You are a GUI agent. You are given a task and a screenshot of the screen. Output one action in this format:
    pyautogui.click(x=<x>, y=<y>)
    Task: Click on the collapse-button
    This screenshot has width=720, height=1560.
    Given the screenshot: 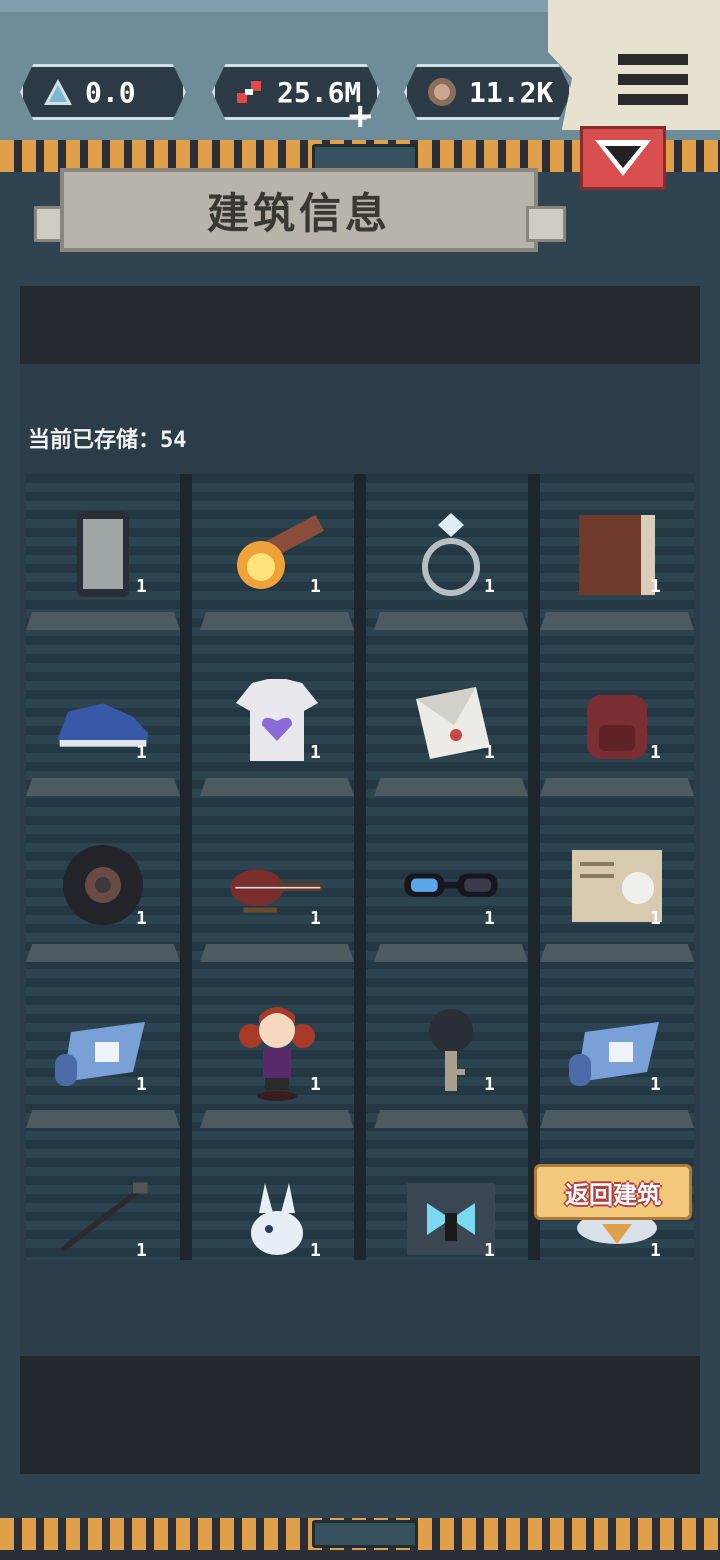 What is the action you would take?
    pyautogui.click(x=623, y=158)
    